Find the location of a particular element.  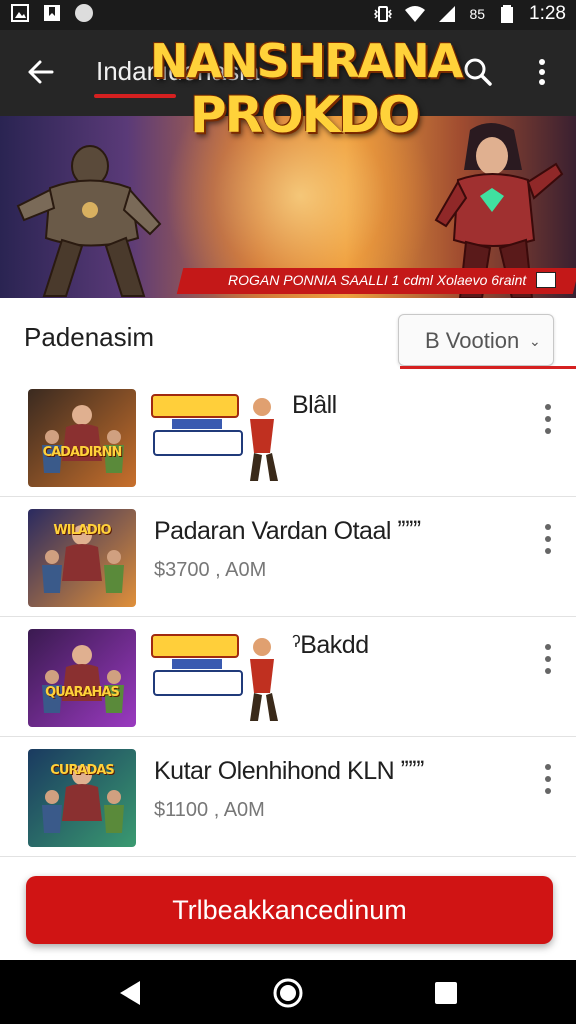

armored-warrior-icon is located at coordinates (89, 221).